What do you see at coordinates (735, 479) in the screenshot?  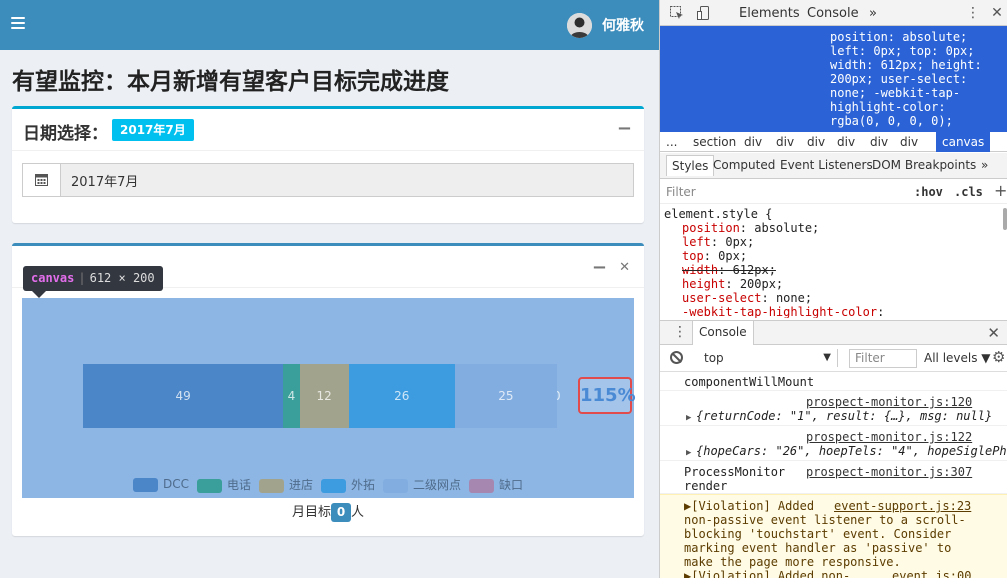 I see `log-text: ProcessMonitor render` at bounding box center [735, 479].